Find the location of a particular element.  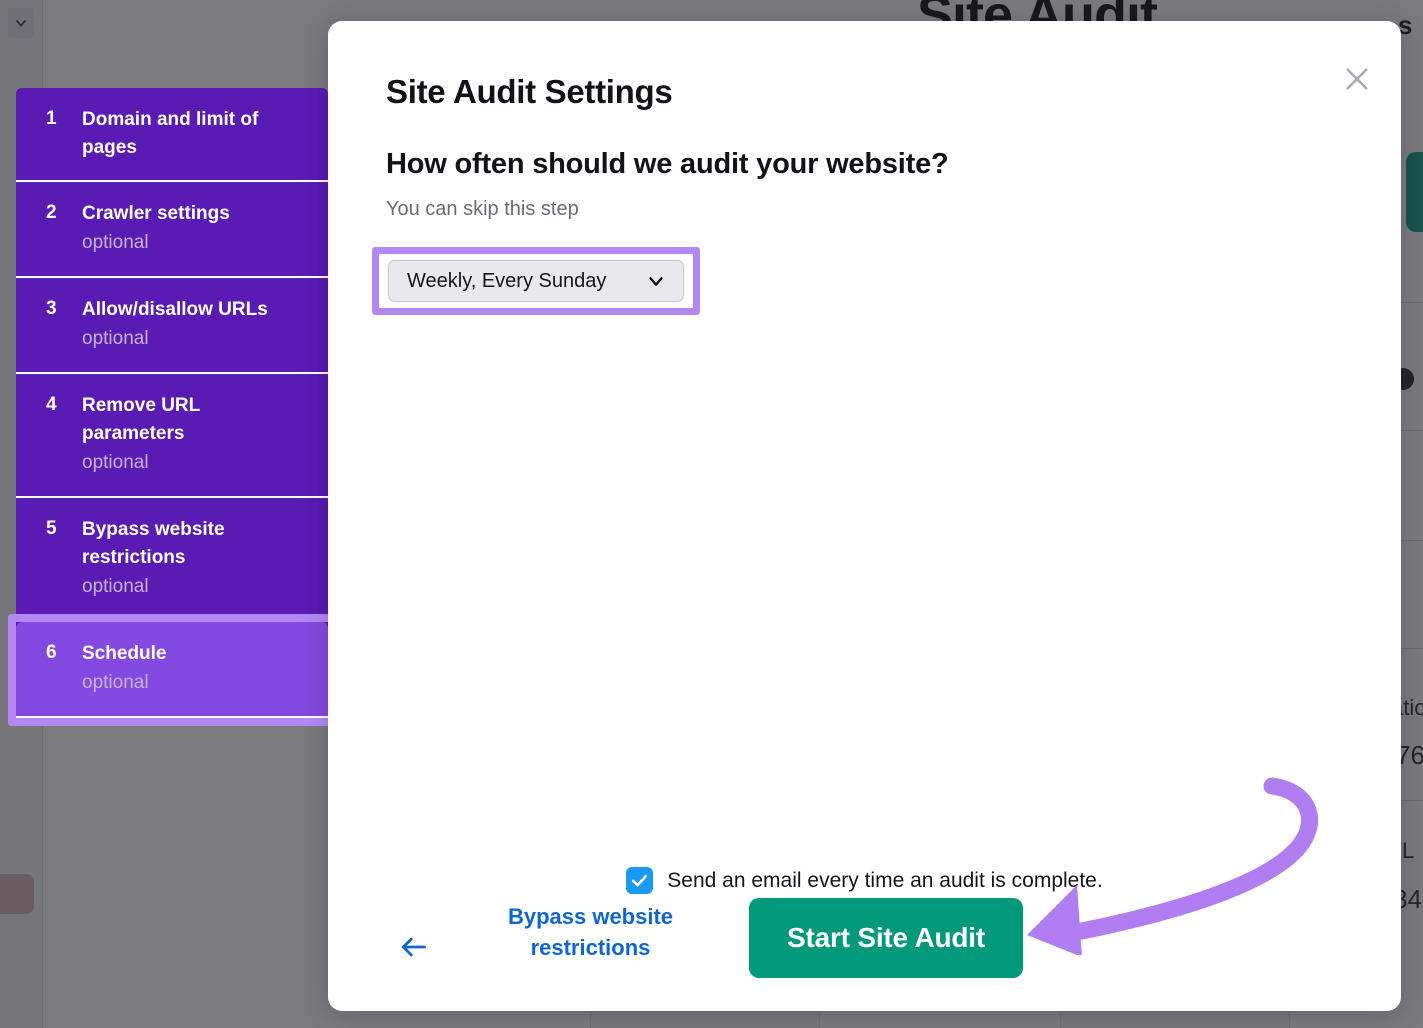

sidebar-step-4: 4 Remove URL parameters optional is located at coordinates (172, 436).